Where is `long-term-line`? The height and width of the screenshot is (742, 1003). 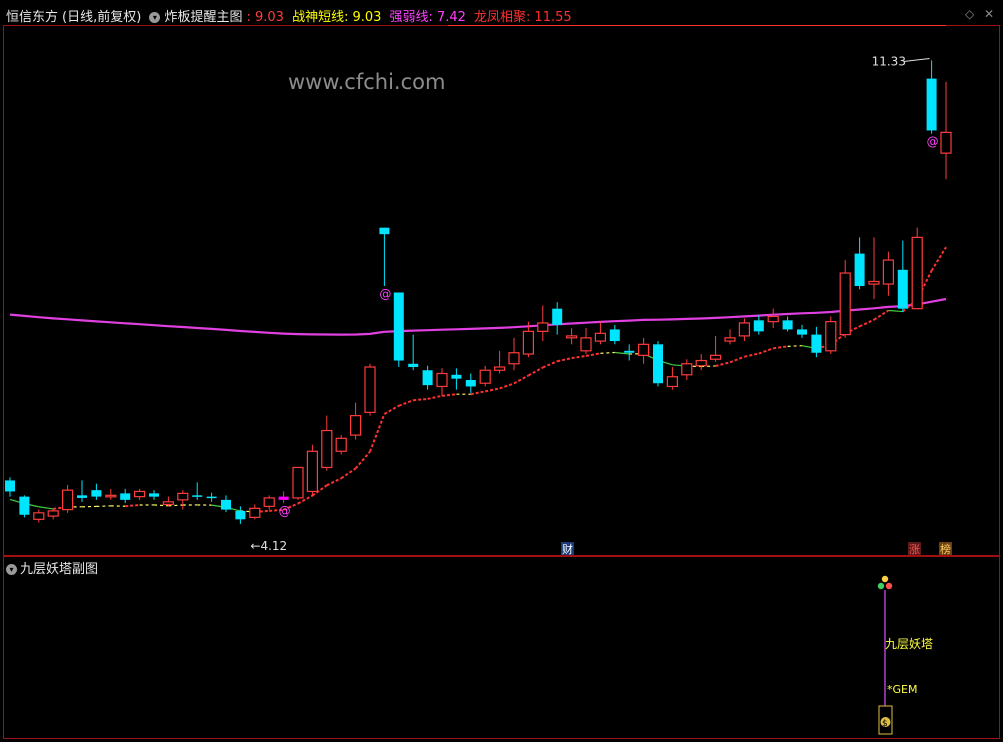 long-term-line is located at coordinates (478, 316).